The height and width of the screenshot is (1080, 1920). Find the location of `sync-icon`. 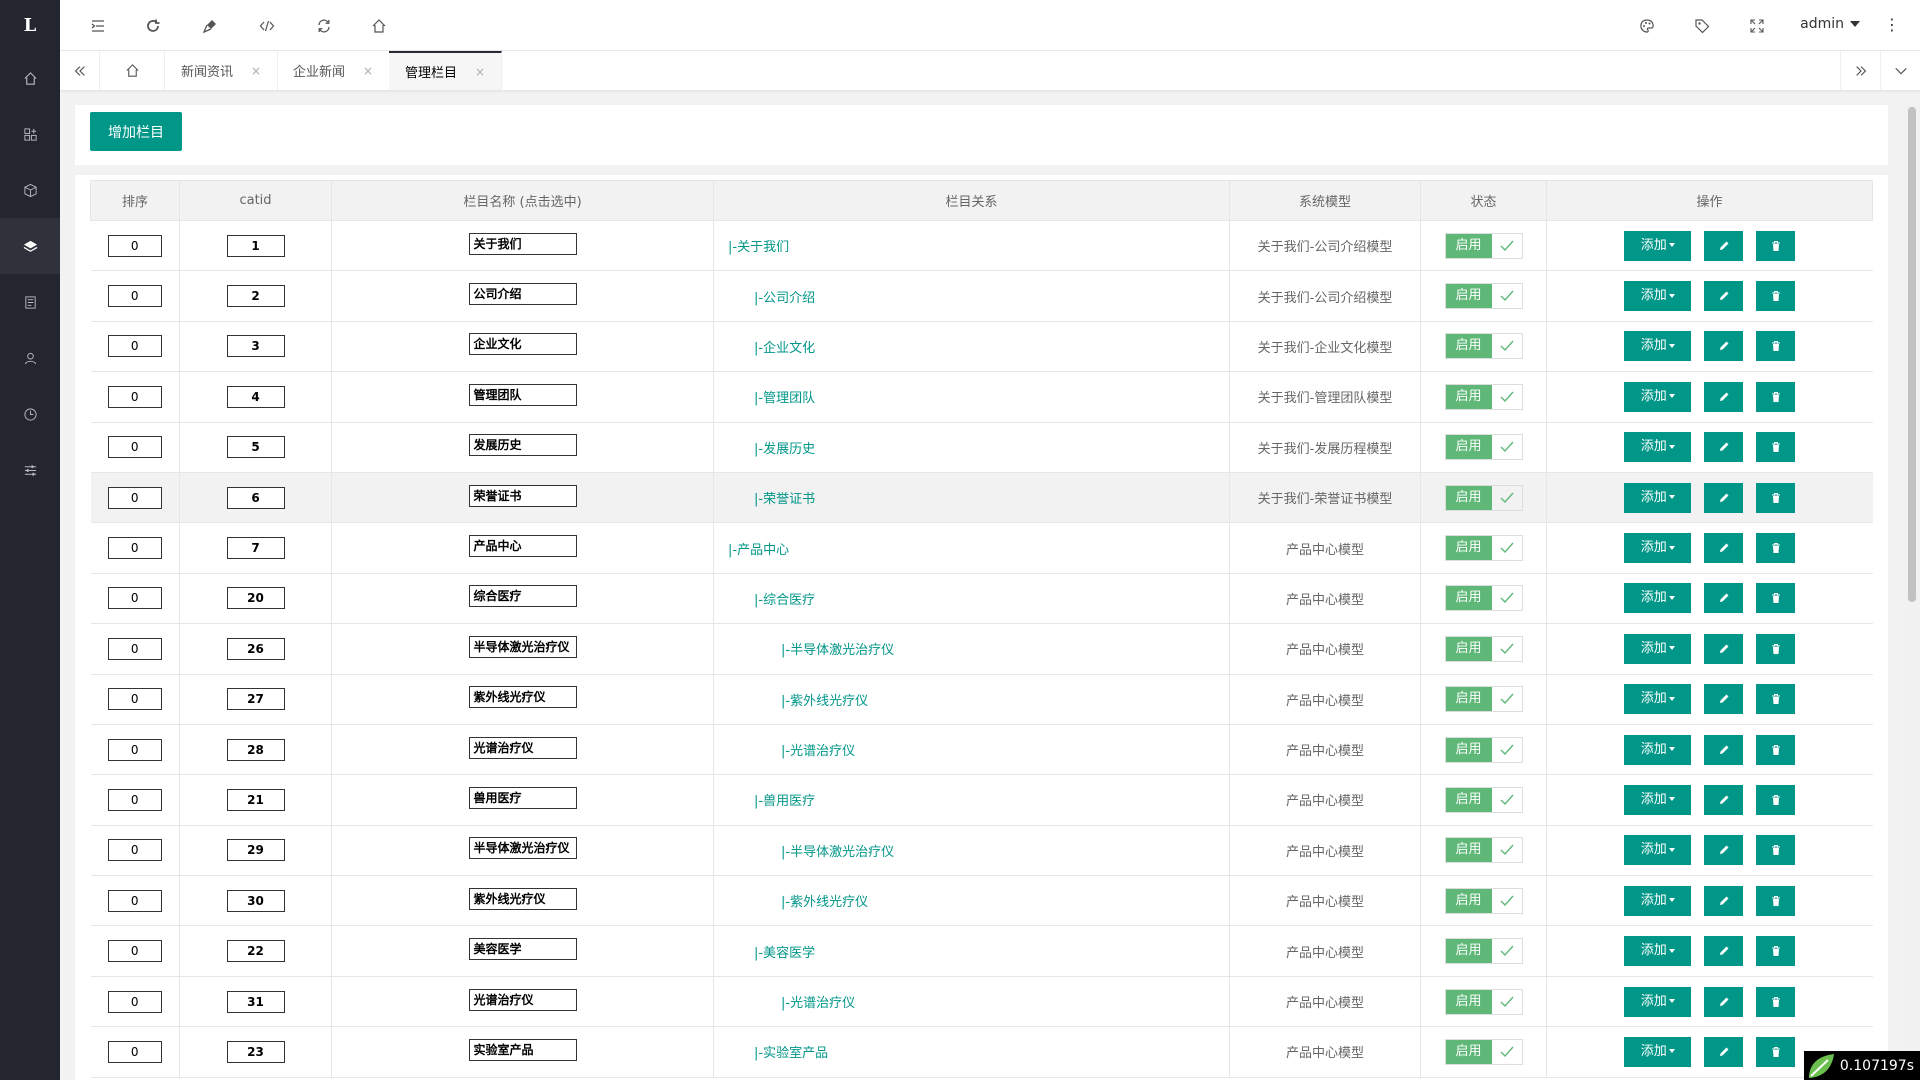

sync-icon is located at coordinates (324, 26).